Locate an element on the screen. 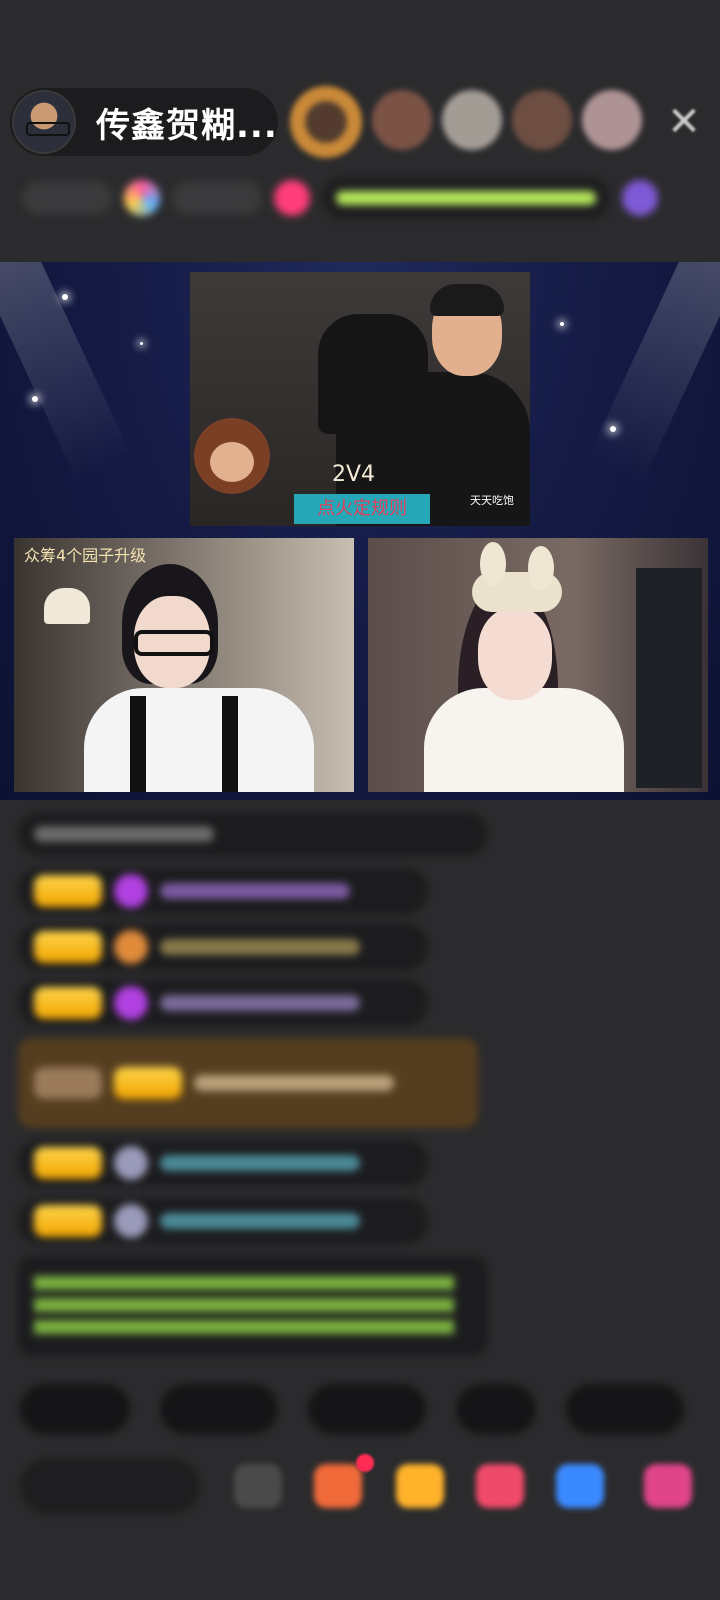  heart-gift-icon is located at coordinates (500, 1486).